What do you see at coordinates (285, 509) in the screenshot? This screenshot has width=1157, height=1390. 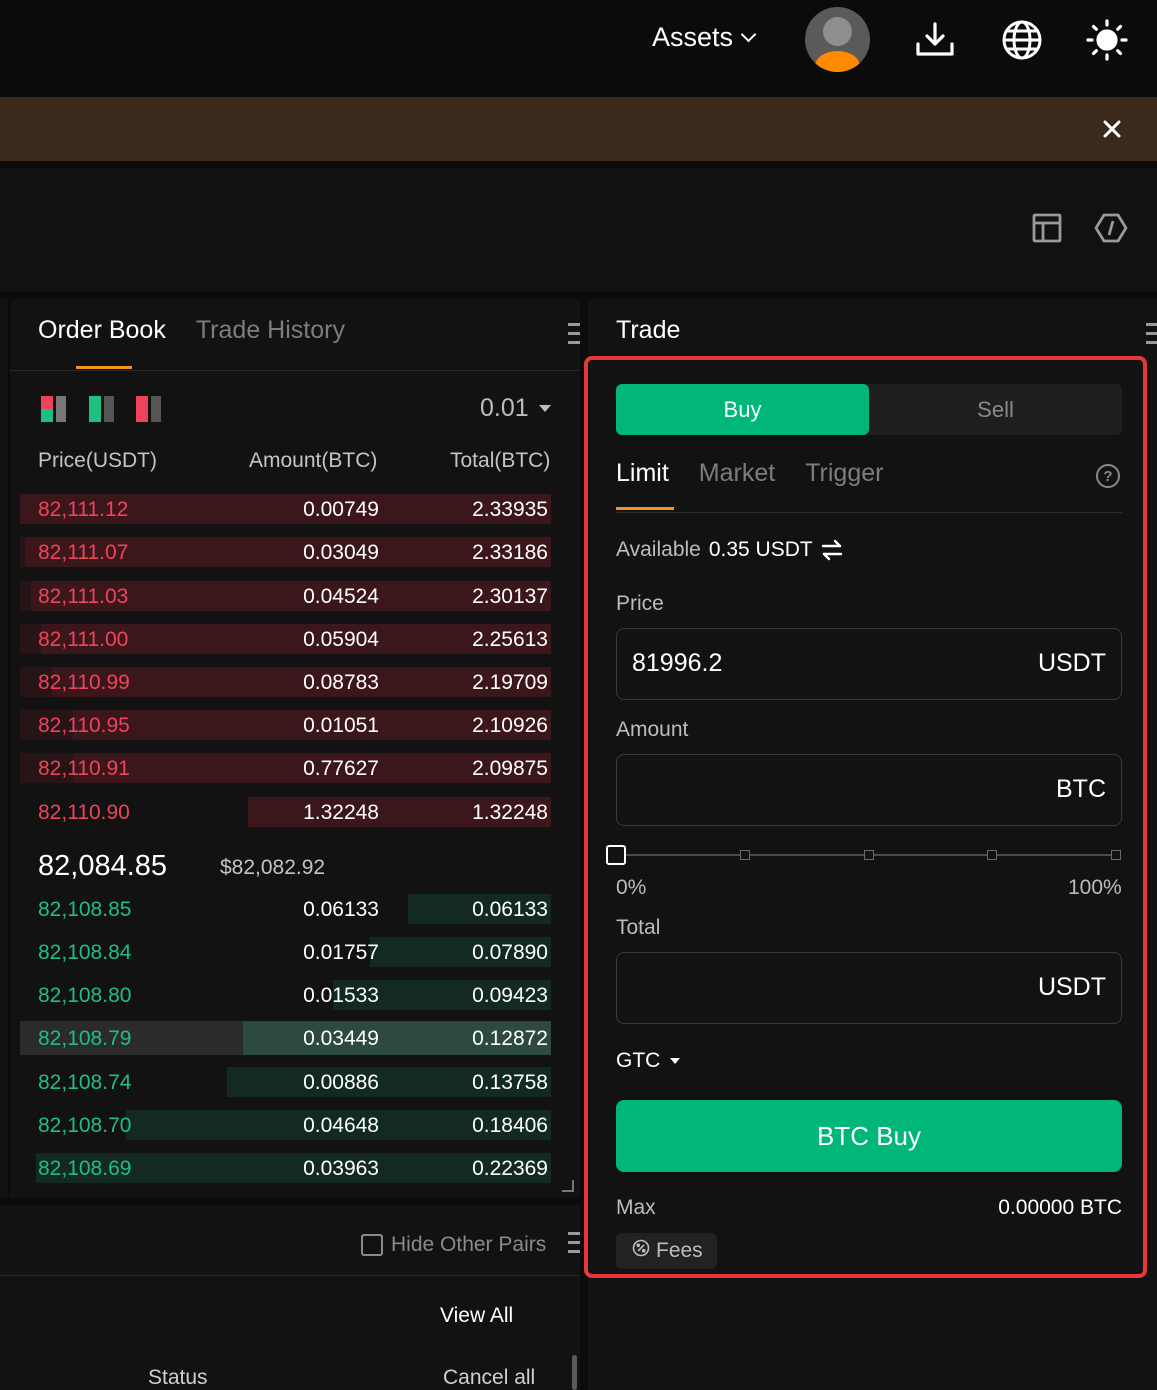 I see `ask-row: 82,111.12 0.00749 2.33935` at bounding box center [285, 509].